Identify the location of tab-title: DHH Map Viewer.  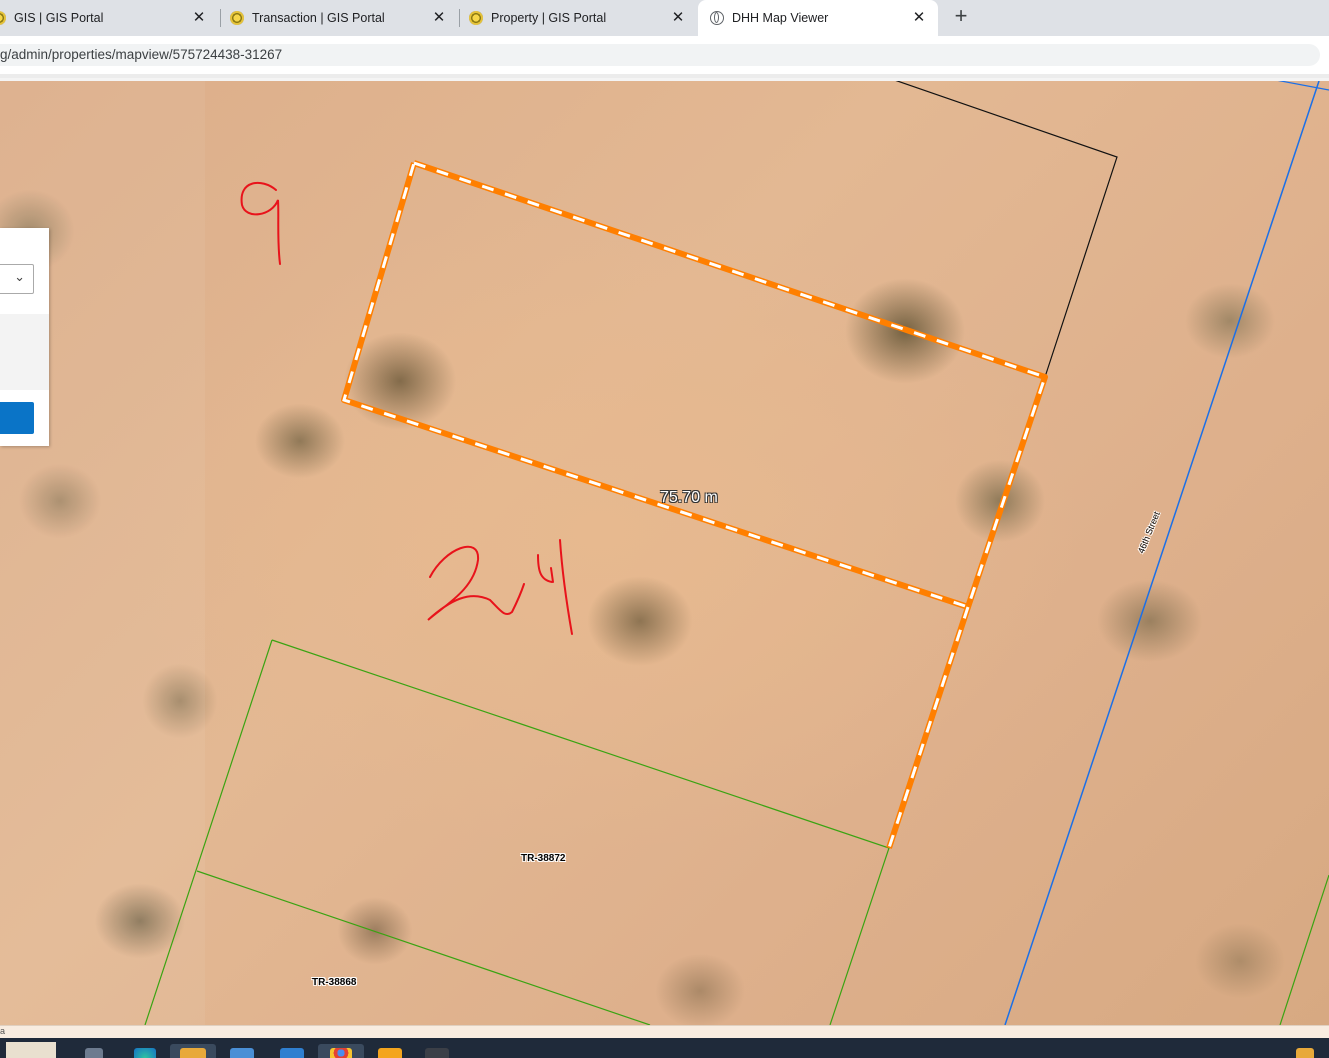
(780, 18).